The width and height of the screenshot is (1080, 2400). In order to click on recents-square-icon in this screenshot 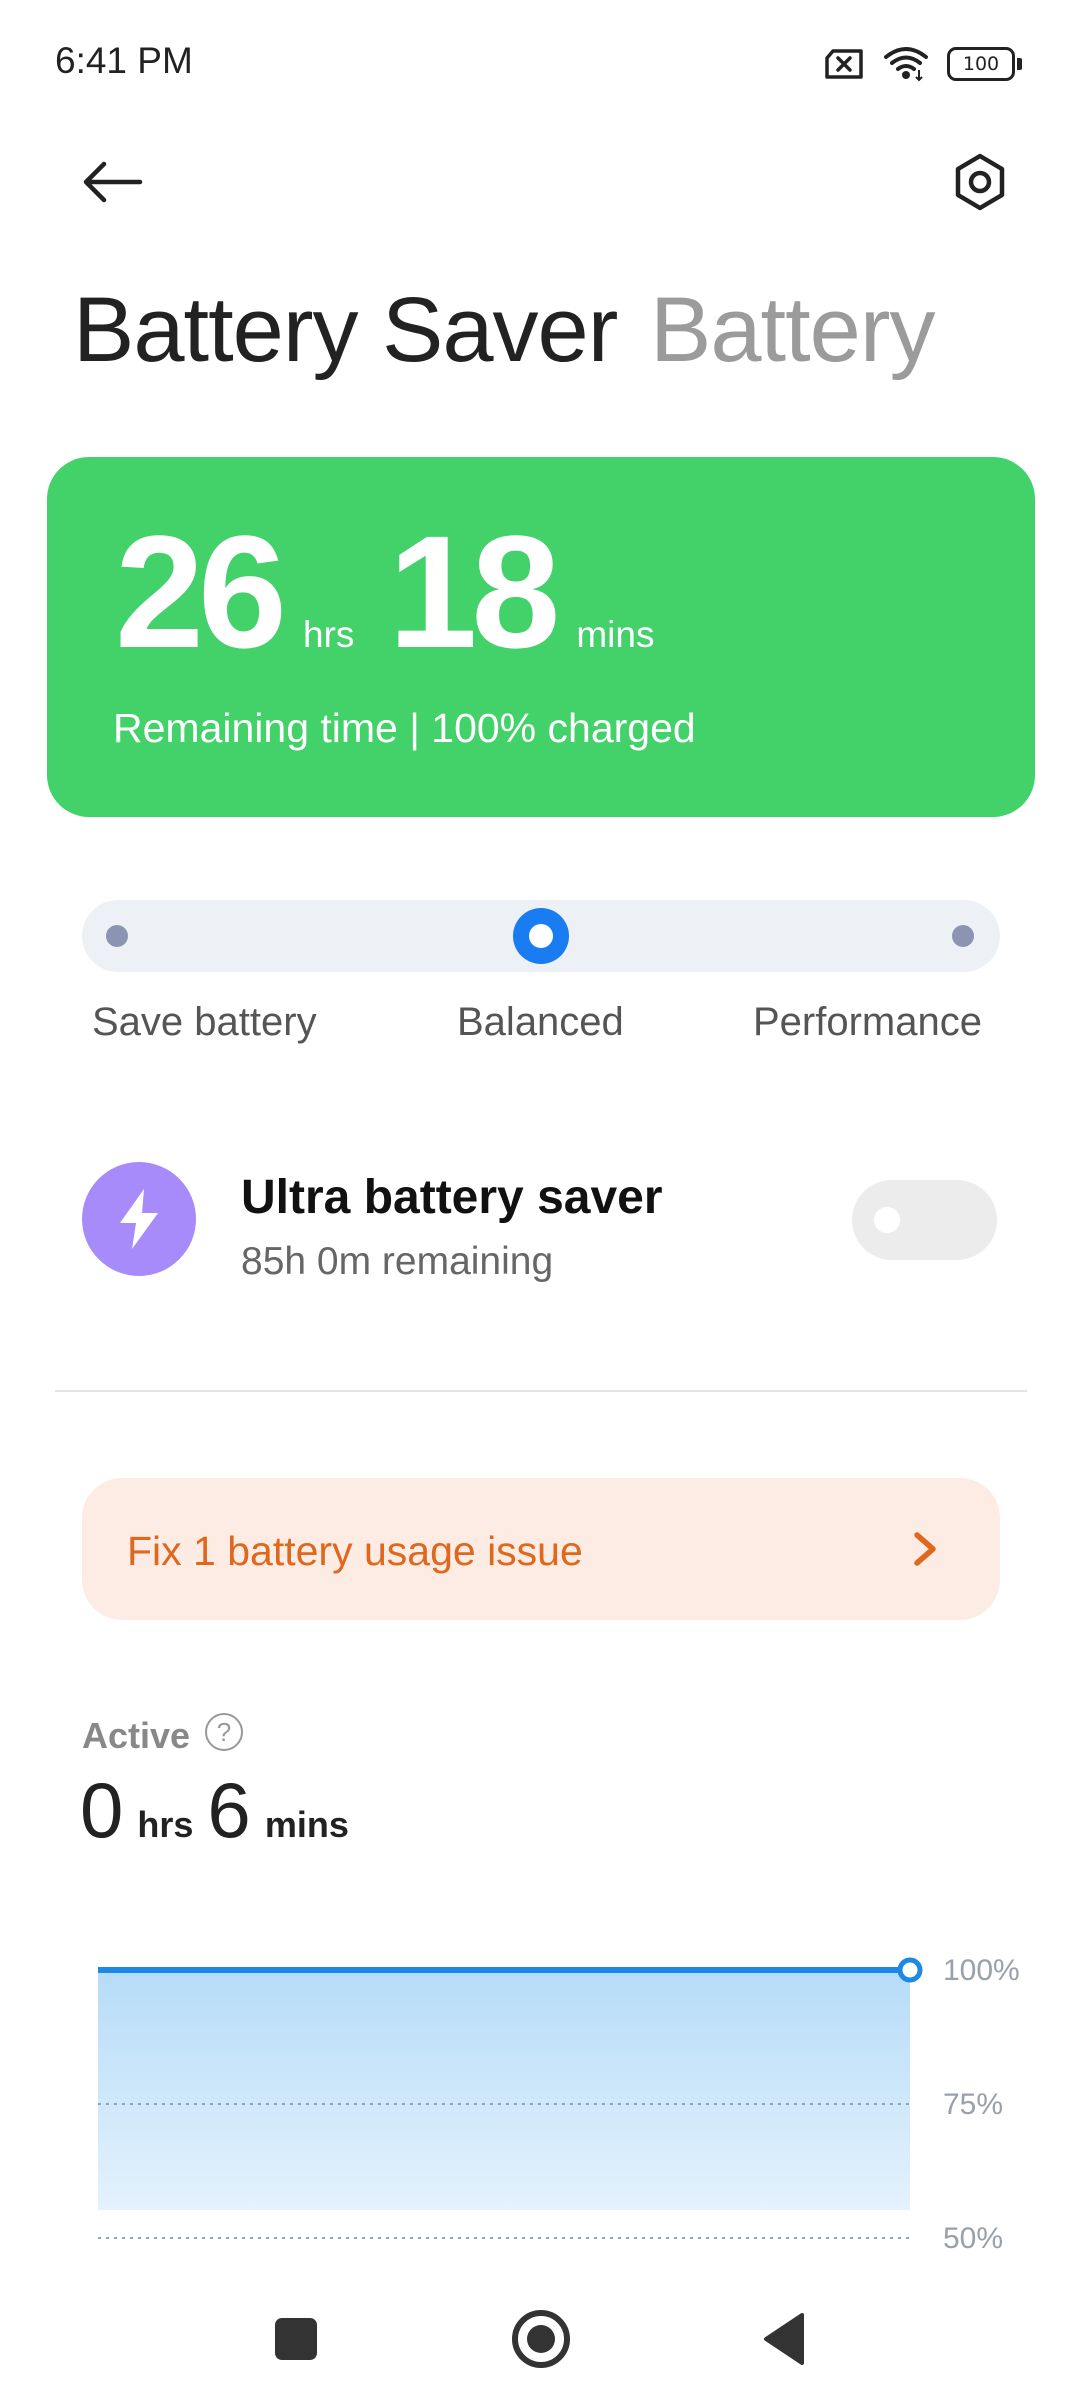, I will do `click(296, 2339)`.